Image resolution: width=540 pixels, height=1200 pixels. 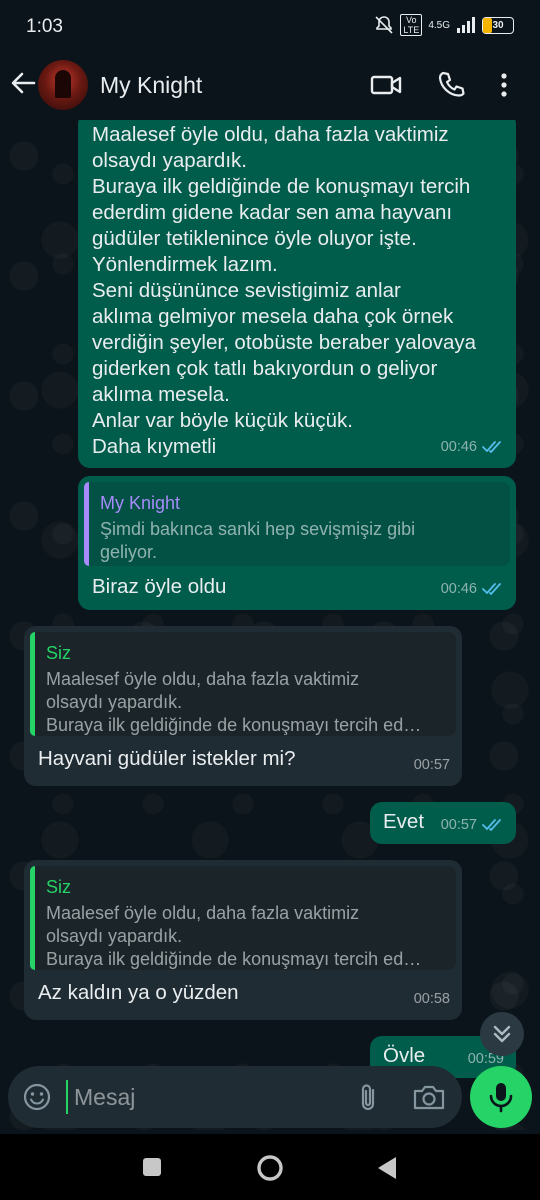 I want to click on voice-message-button, so click(x=501, y=1097).